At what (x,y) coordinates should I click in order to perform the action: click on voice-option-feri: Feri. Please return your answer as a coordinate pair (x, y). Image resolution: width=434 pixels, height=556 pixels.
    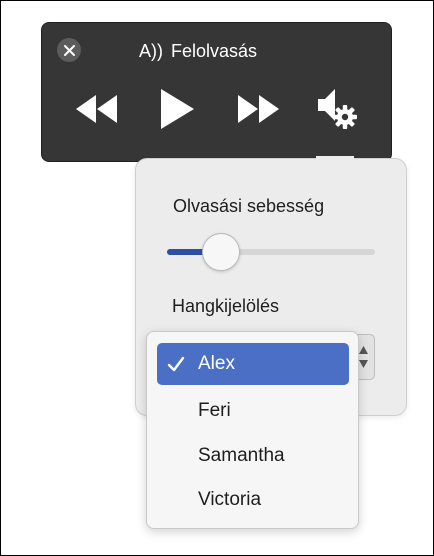
    Looking at the image, I should click on (253, 411).